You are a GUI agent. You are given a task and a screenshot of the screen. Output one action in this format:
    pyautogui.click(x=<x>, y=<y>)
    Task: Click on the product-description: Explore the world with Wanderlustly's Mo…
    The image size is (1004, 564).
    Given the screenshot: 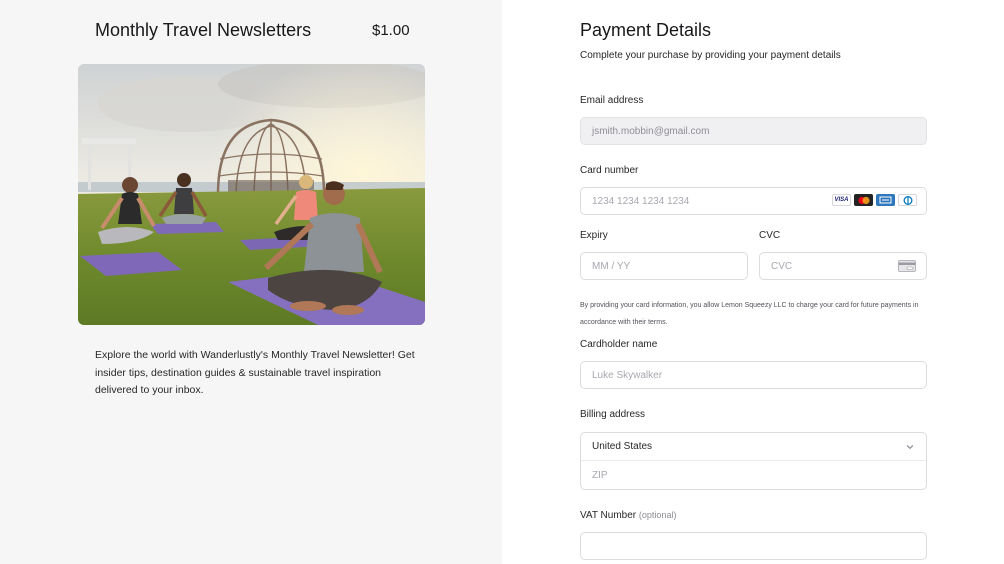 What is the action you would take?
    pyautogui.click(x=255, y=372)
    